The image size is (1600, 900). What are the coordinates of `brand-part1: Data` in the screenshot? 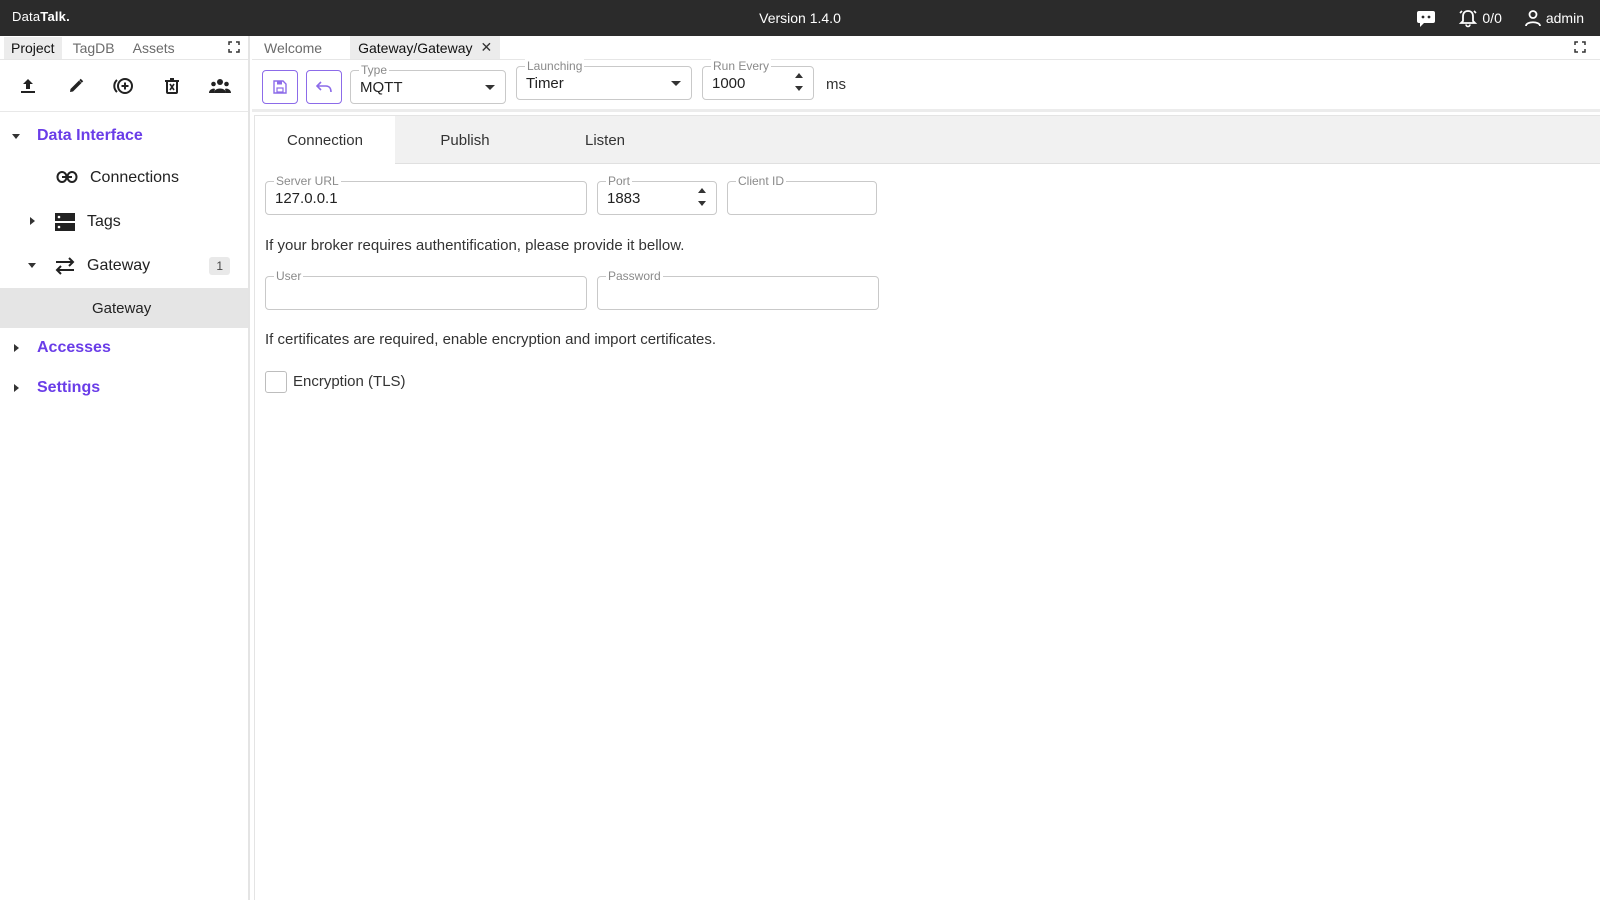 It's located at (26, 16).